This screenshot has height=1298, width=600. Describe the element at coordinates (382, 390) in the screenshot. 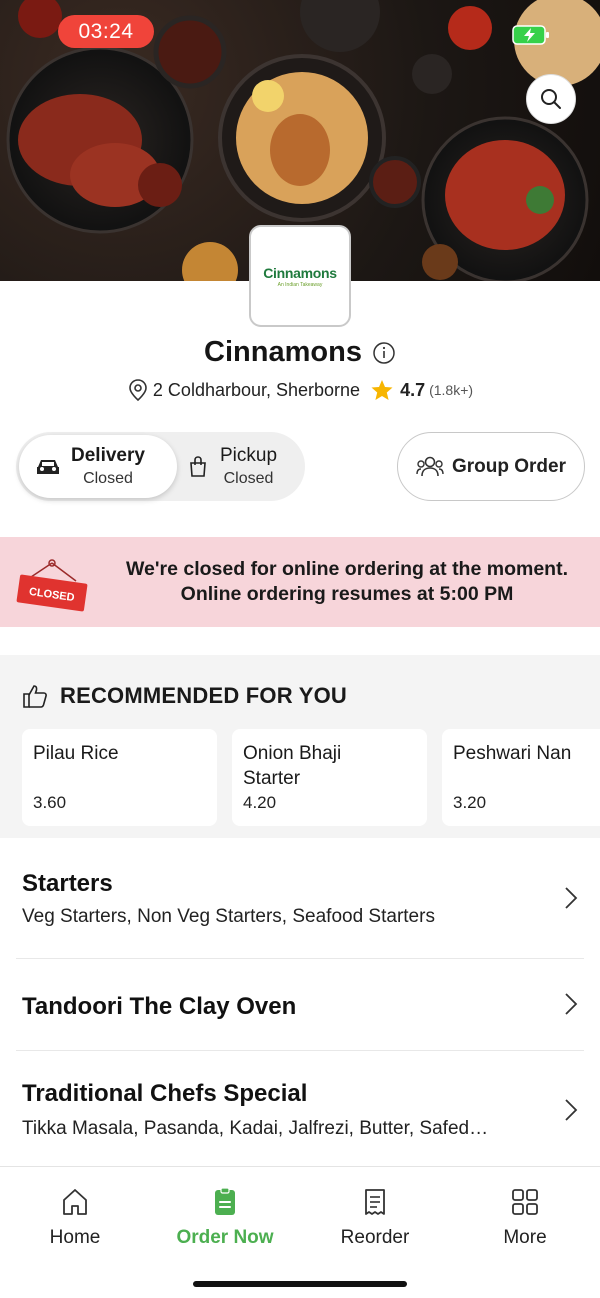

I see `star-icon` at that location.